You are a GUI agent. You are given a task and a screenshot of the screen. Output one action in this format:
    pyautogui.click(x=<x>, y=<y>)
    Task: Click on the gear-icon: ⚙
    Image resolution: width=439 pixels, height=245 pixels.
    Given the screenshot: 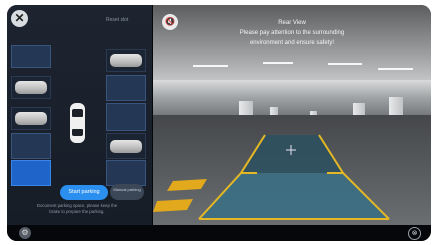 What is the action you would take?
    pyautogui.click(x=25, y=232)
    